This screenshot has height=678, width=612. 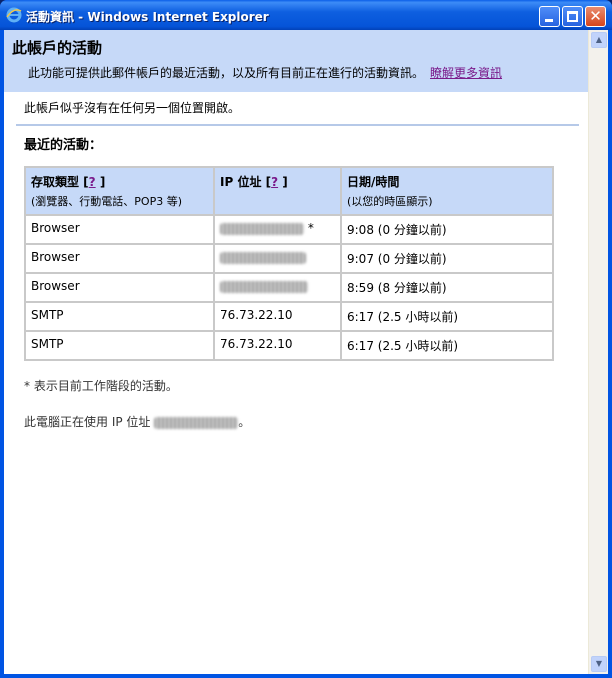 I want to click on vertical-scrollbar: ▲ ▼, so click(x=598, y=352).